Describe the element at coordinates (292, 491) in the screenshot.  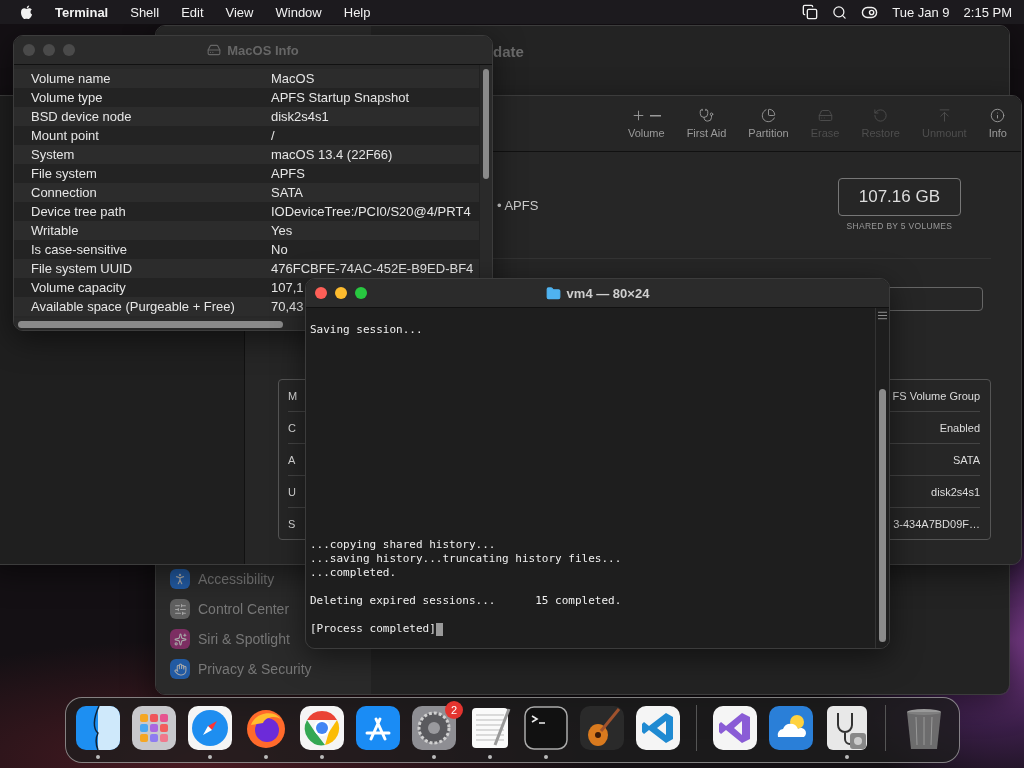
I see `info-label: U` at that location.